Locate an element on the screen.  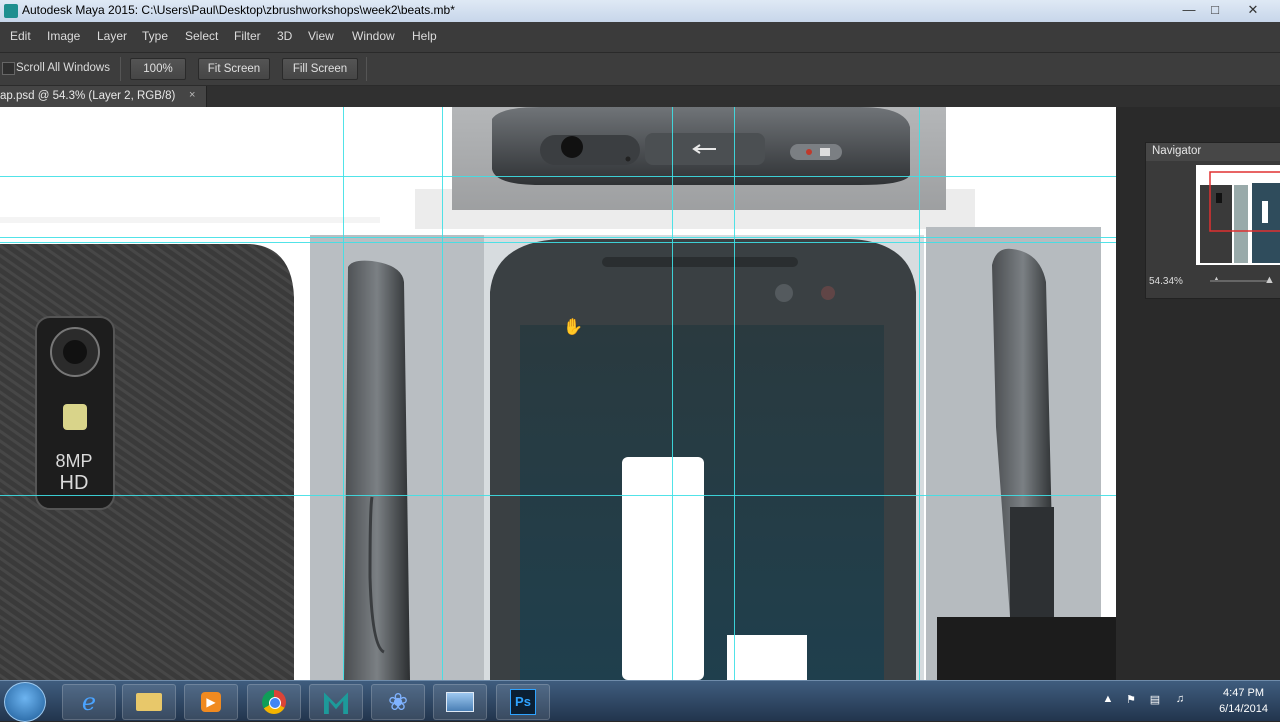
maya-icon is located at coordinates (336, 702).